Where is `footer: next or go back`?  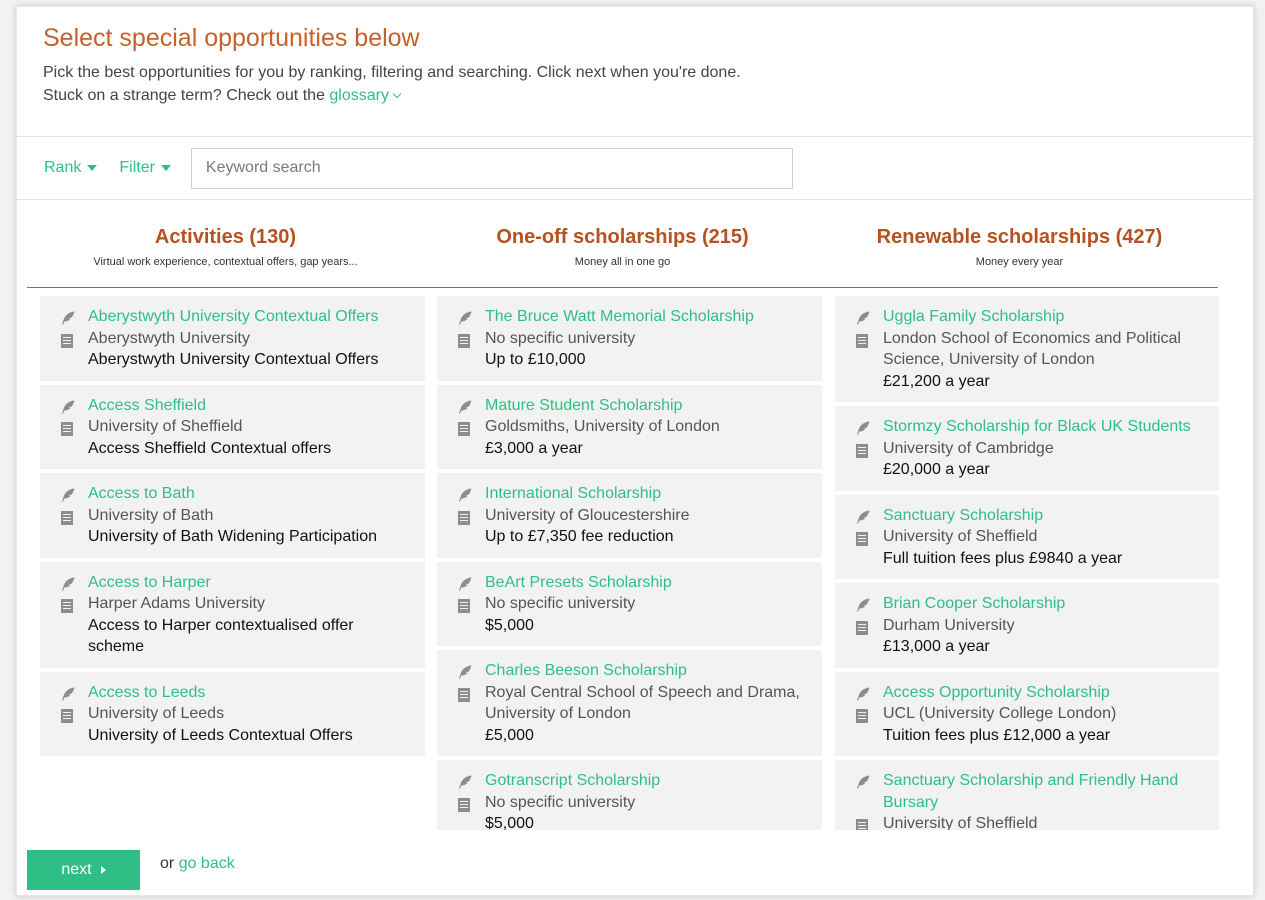 footer: next or go back is located at coordinates (131, 870).